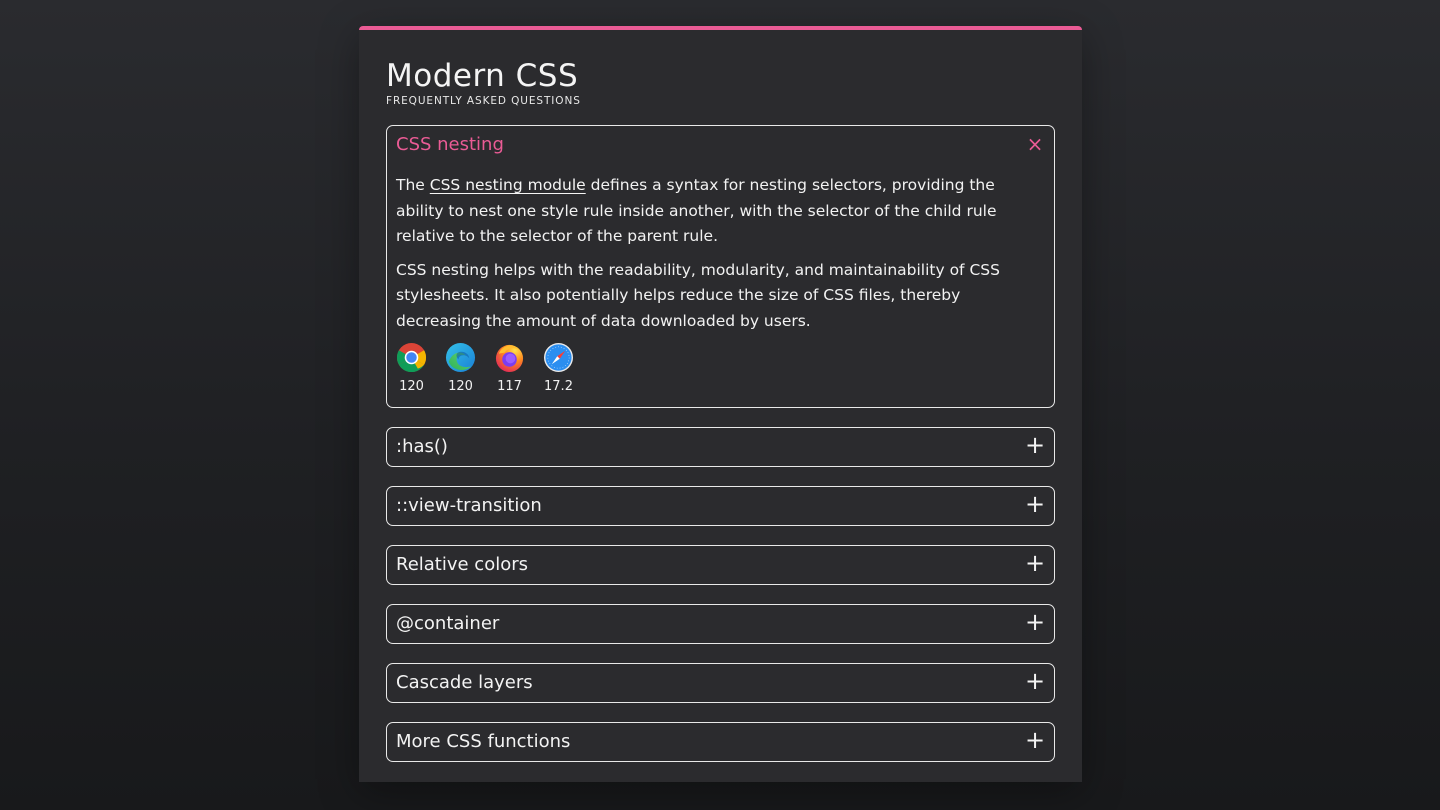 This screenshot has height=810, width=1440. What do you see at coordinates (413, 185) in the screenshot?
I see `paragraph-text: The` at bounding box center [413, 185].